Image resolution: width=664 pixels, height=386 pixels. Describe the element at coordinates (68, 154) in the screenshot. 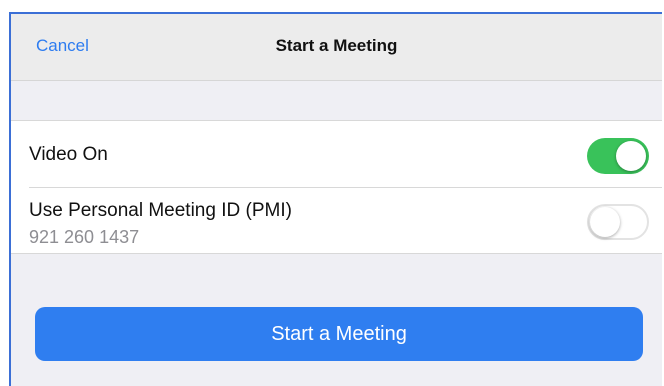

I see `video-on-label: Video On` at that location.